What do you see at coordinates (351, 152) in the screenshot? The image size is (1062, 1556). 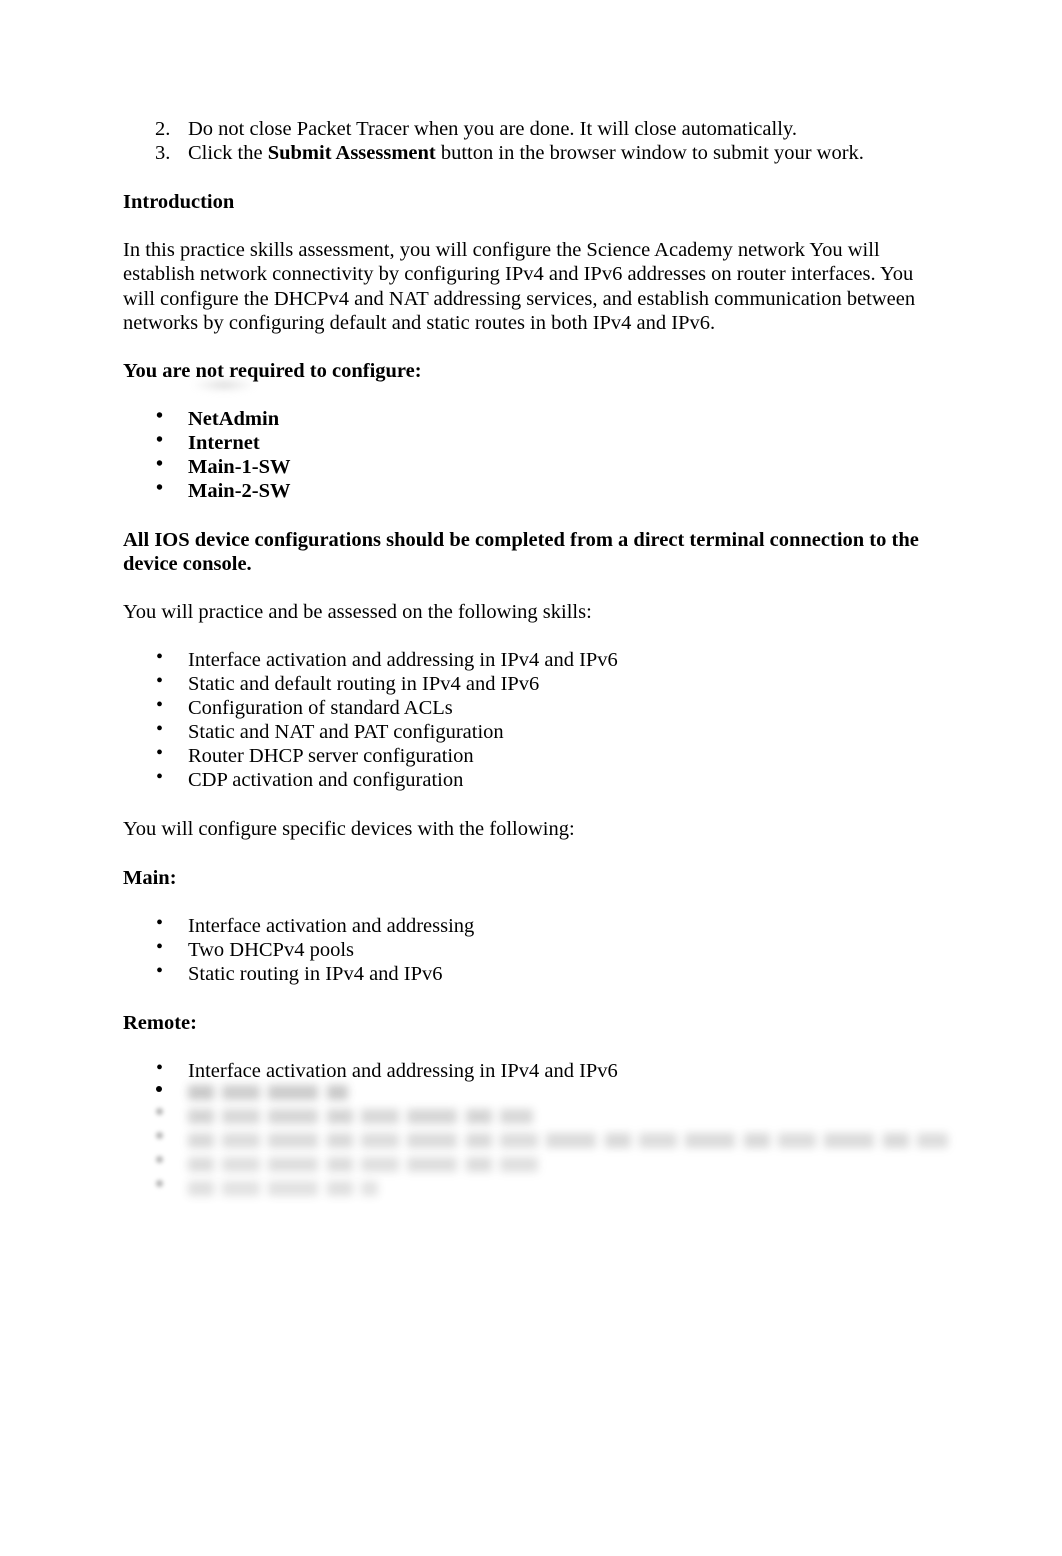 I see `submit-assessment-emphasis: Submit Assessment` at bounding box center [351, 152].